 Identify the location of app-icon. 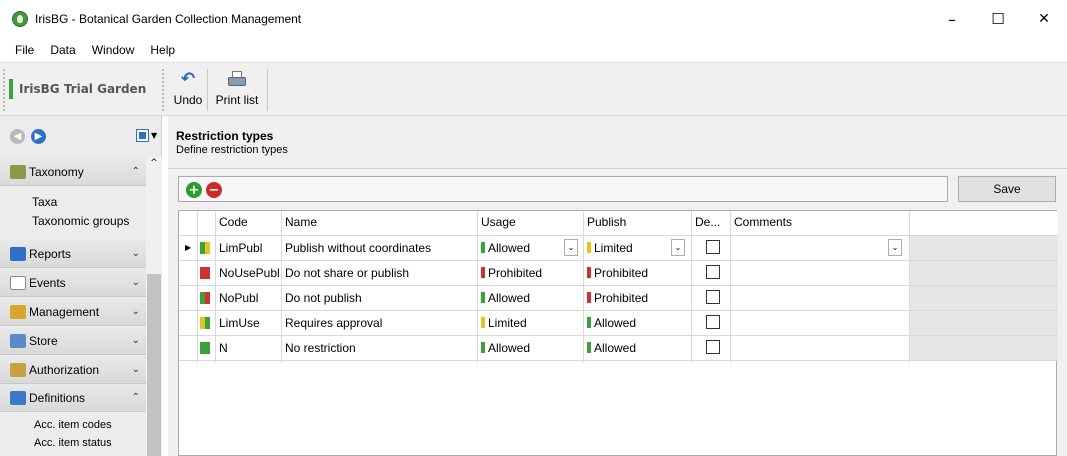
(20, 19).